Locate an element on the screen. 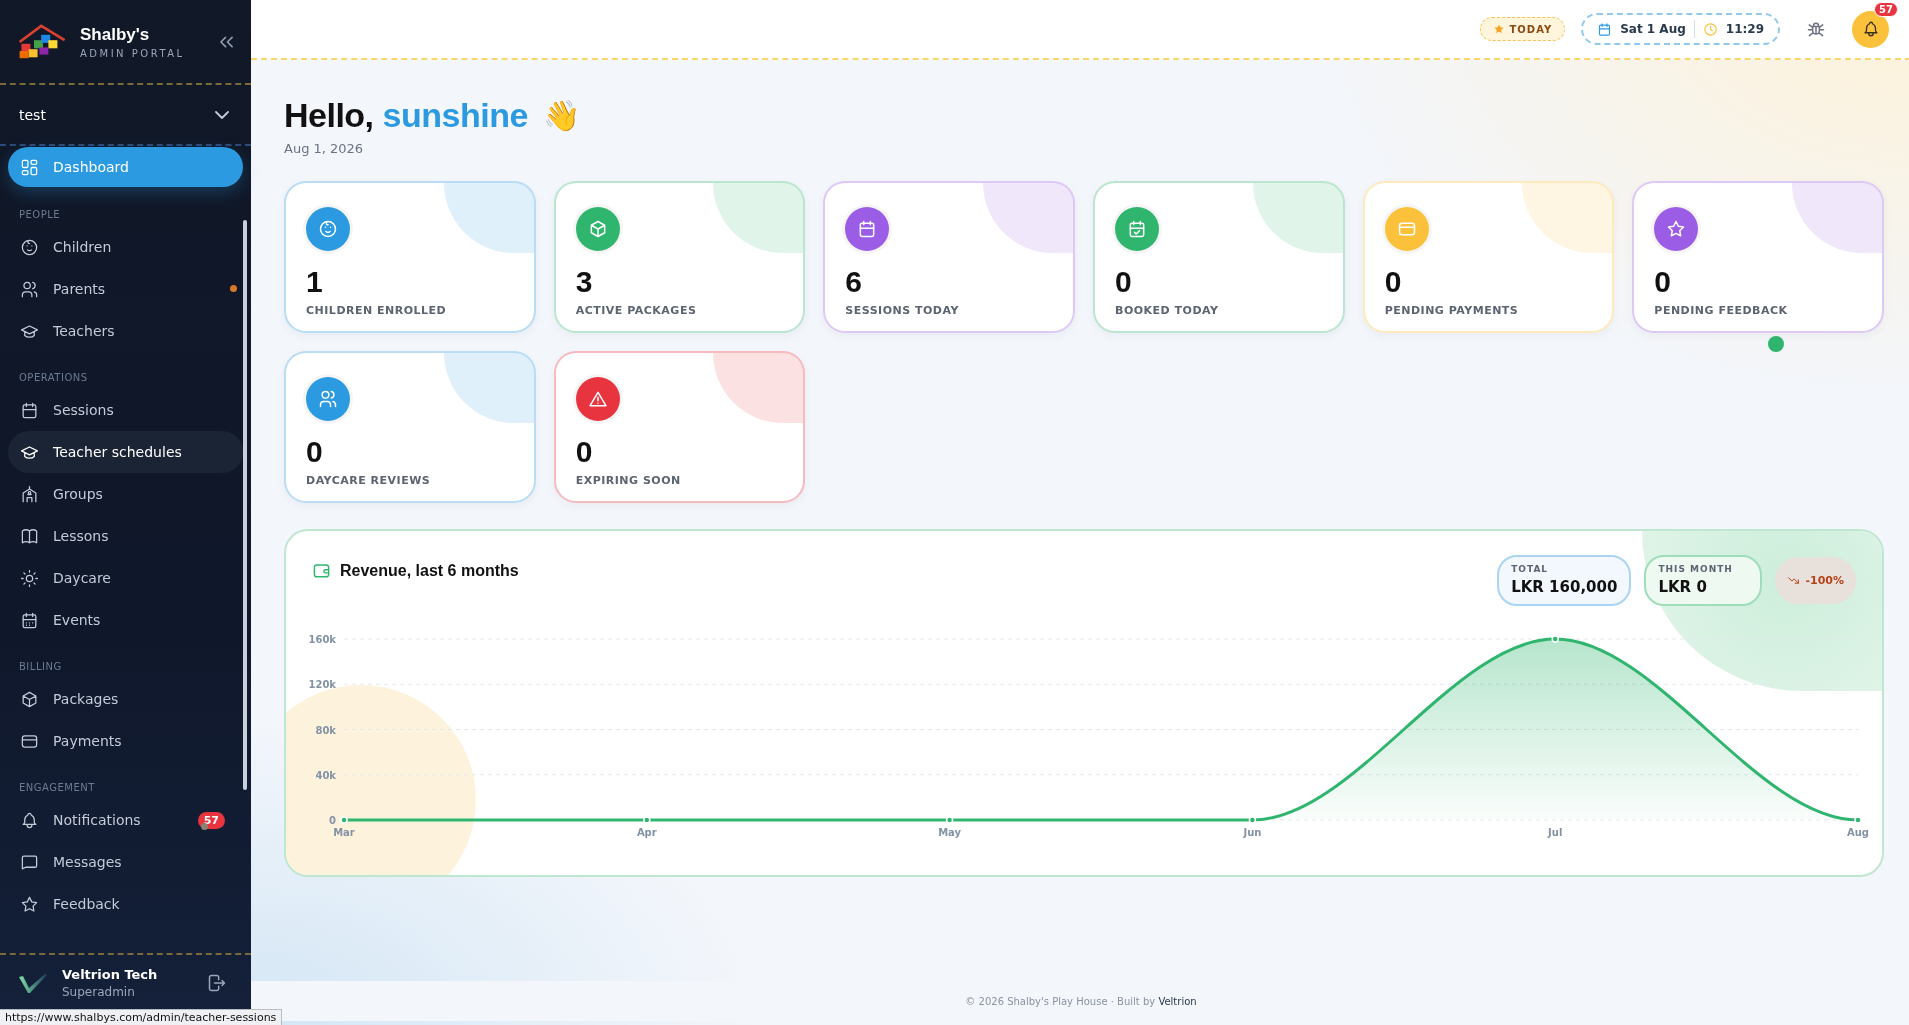 This screenshot has height=1025, width=1909. stat-label: DAYCARE REVIEWS is located at coordinates (369, 480).